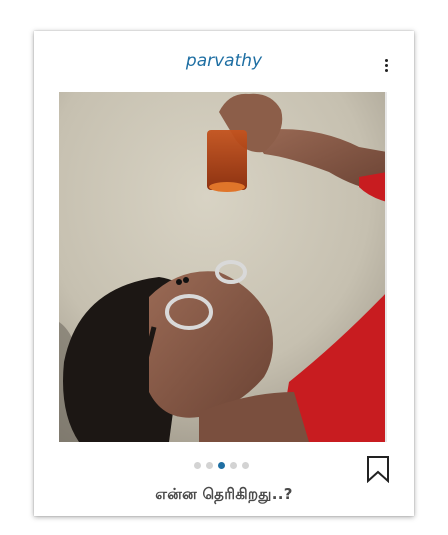  I want to click on post-username: parvathy, so click(224, 61).